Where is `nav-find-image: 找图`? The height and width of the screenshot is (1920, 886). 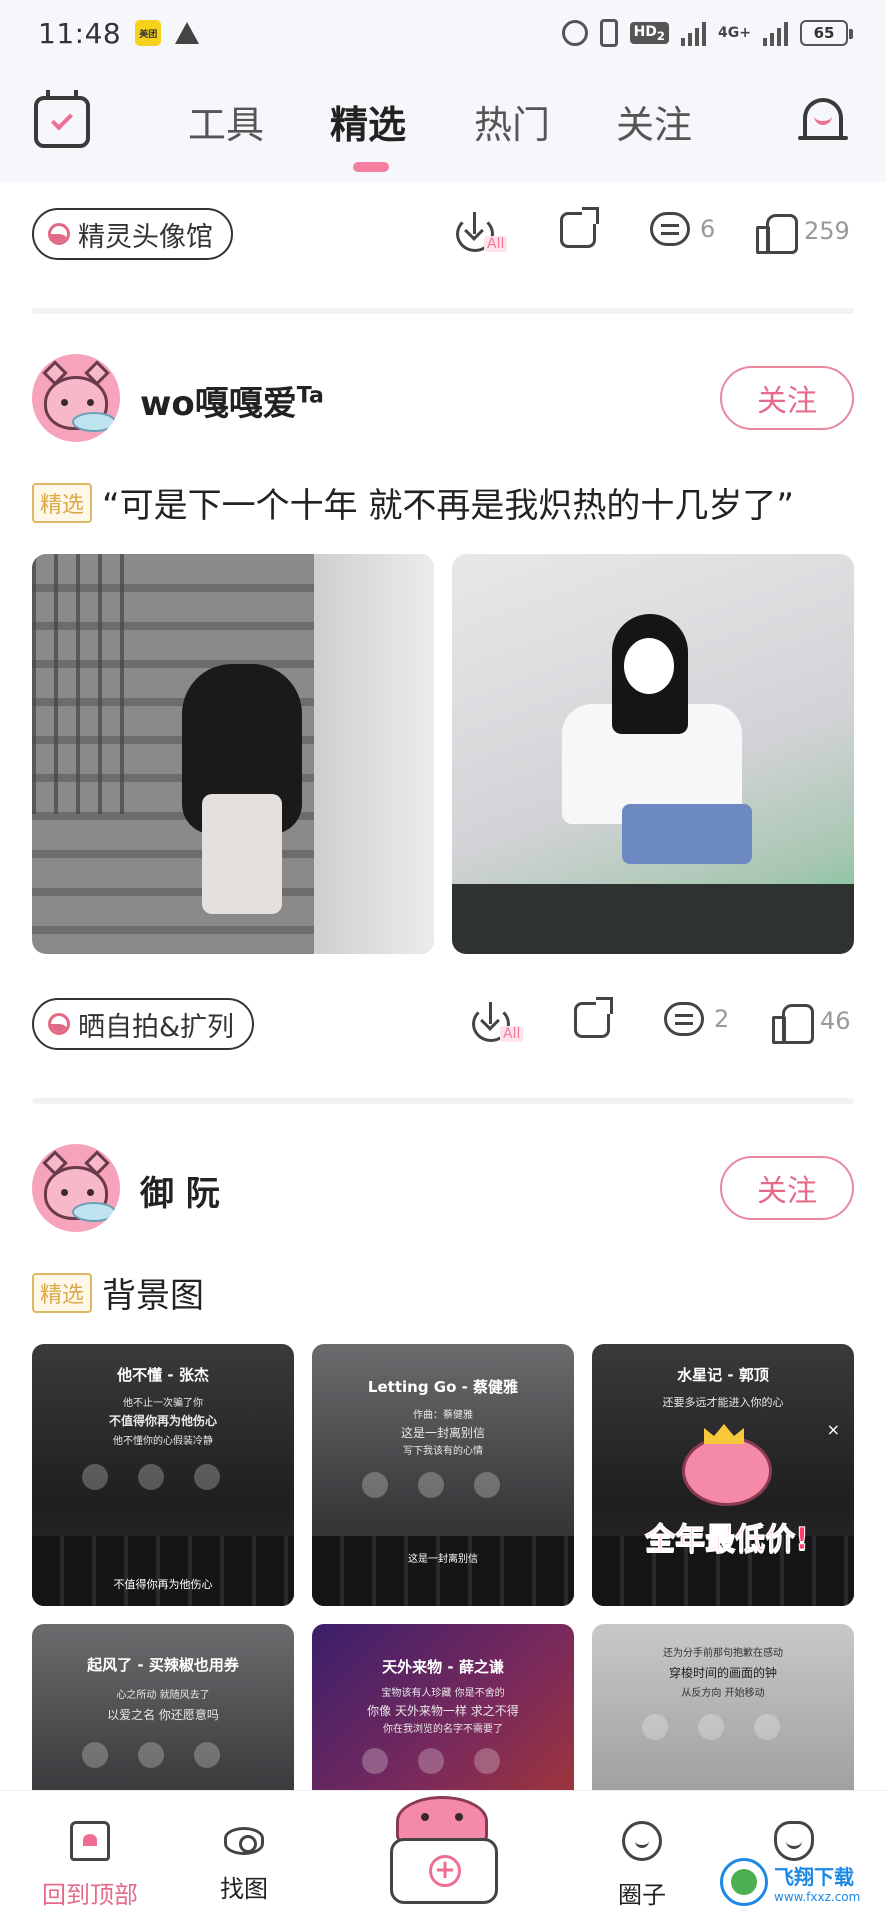
nav-find-image: 找图 is located at coordinates (244, 1862).